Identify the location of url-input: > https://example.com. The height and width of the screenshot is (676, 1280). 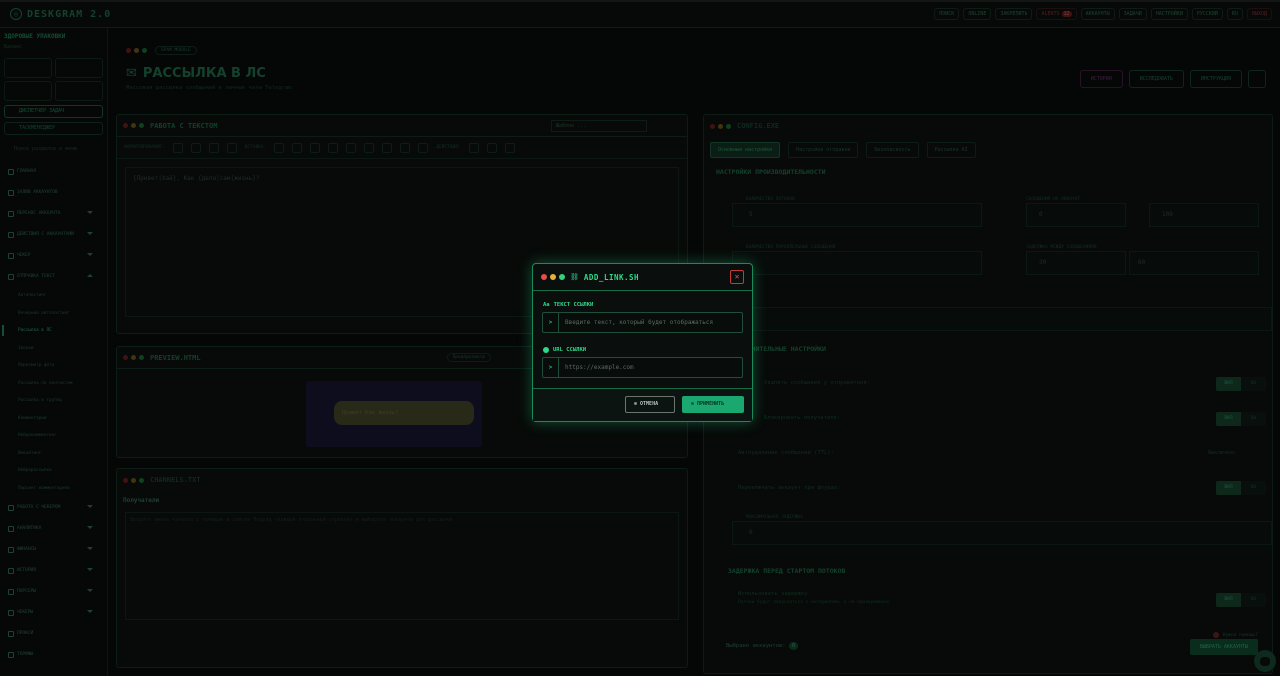
(642, 367).